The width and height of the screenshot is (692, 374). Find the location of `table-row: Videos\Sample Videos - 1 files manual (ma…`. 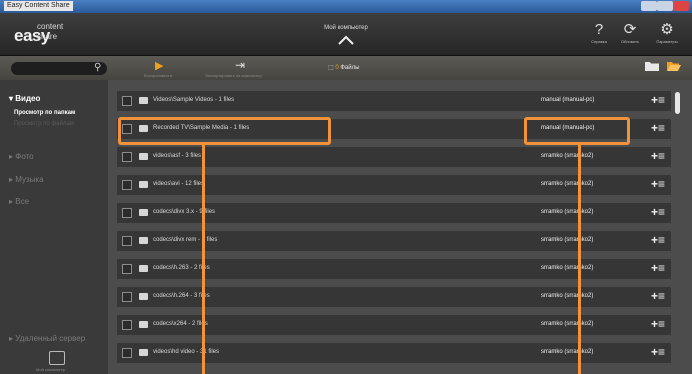

table-row: Videos\Sample Videos - 1 files manual (ma… is located at coordinates (394, 101).